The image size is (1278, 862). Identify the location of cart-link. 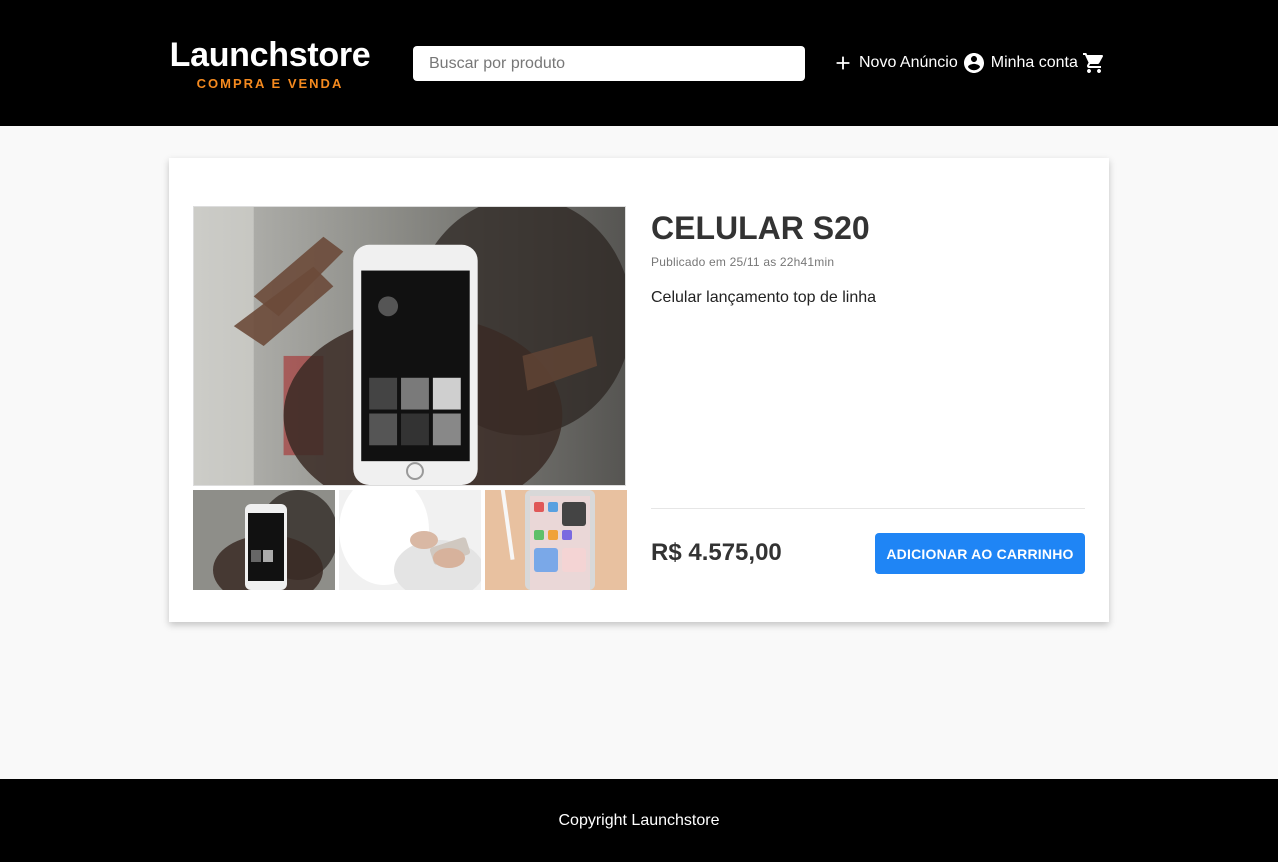
(1094, 63).